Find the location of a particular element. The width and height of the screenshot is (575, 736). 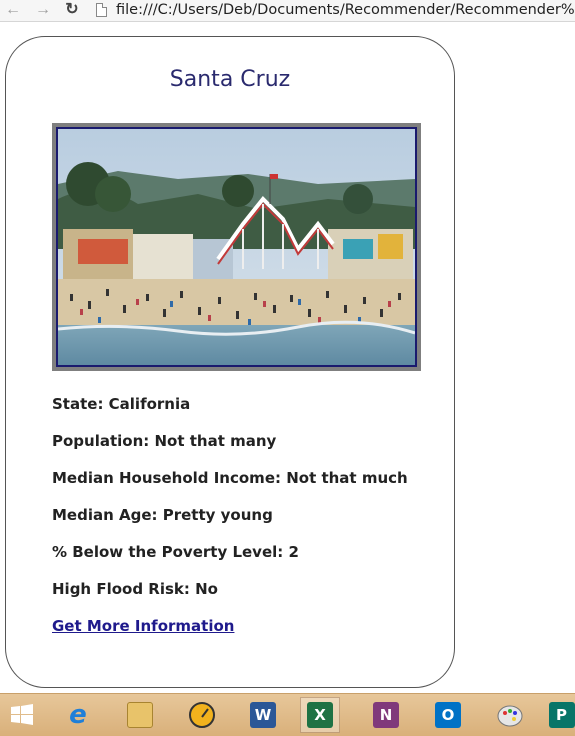

flood-risk-text: High Flood Risk: No is located at coordinates (135, 589).